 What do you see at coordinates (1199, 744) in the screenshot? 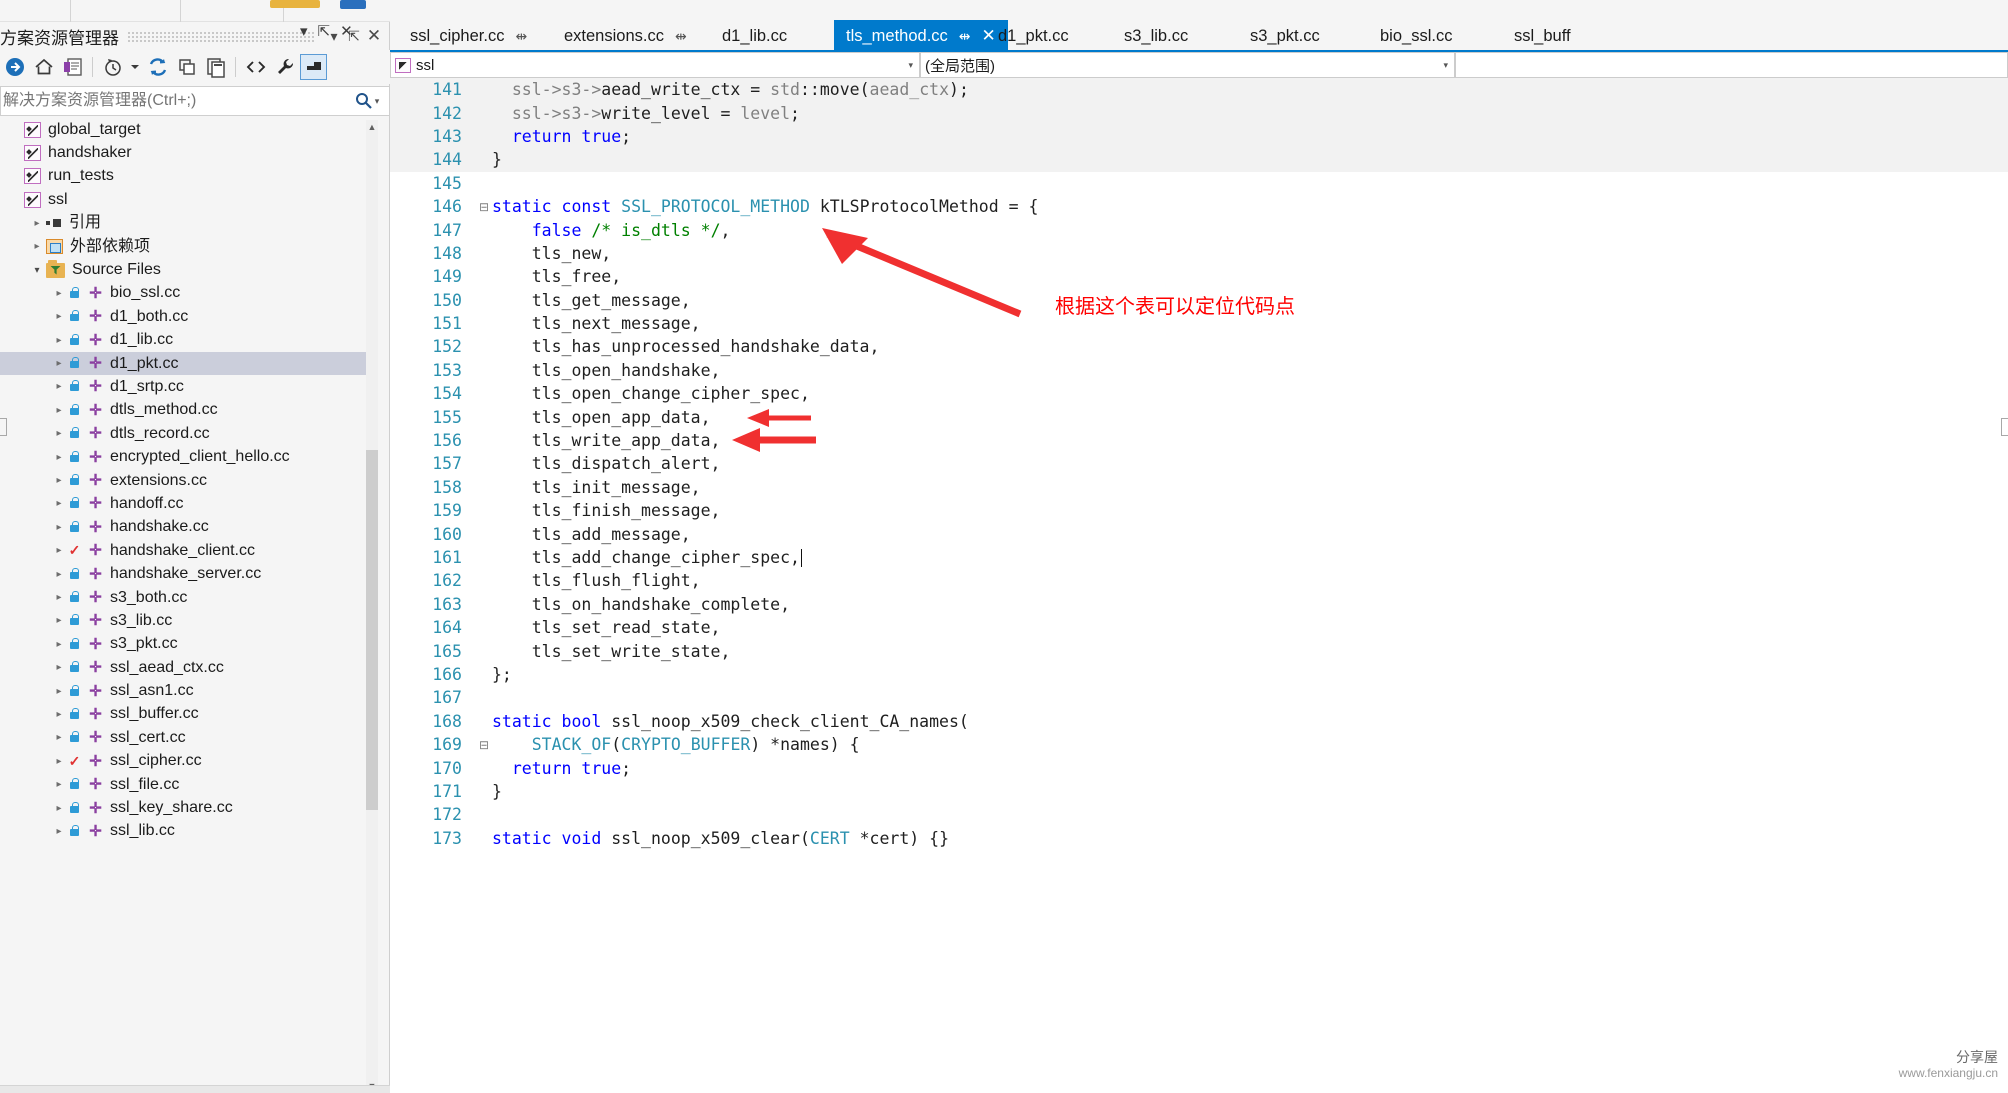
I see `code-line: 169 ⊟ STACK_OF(CRYPTO_BUFFER) *names) {` at bounding box center [1199, 744].